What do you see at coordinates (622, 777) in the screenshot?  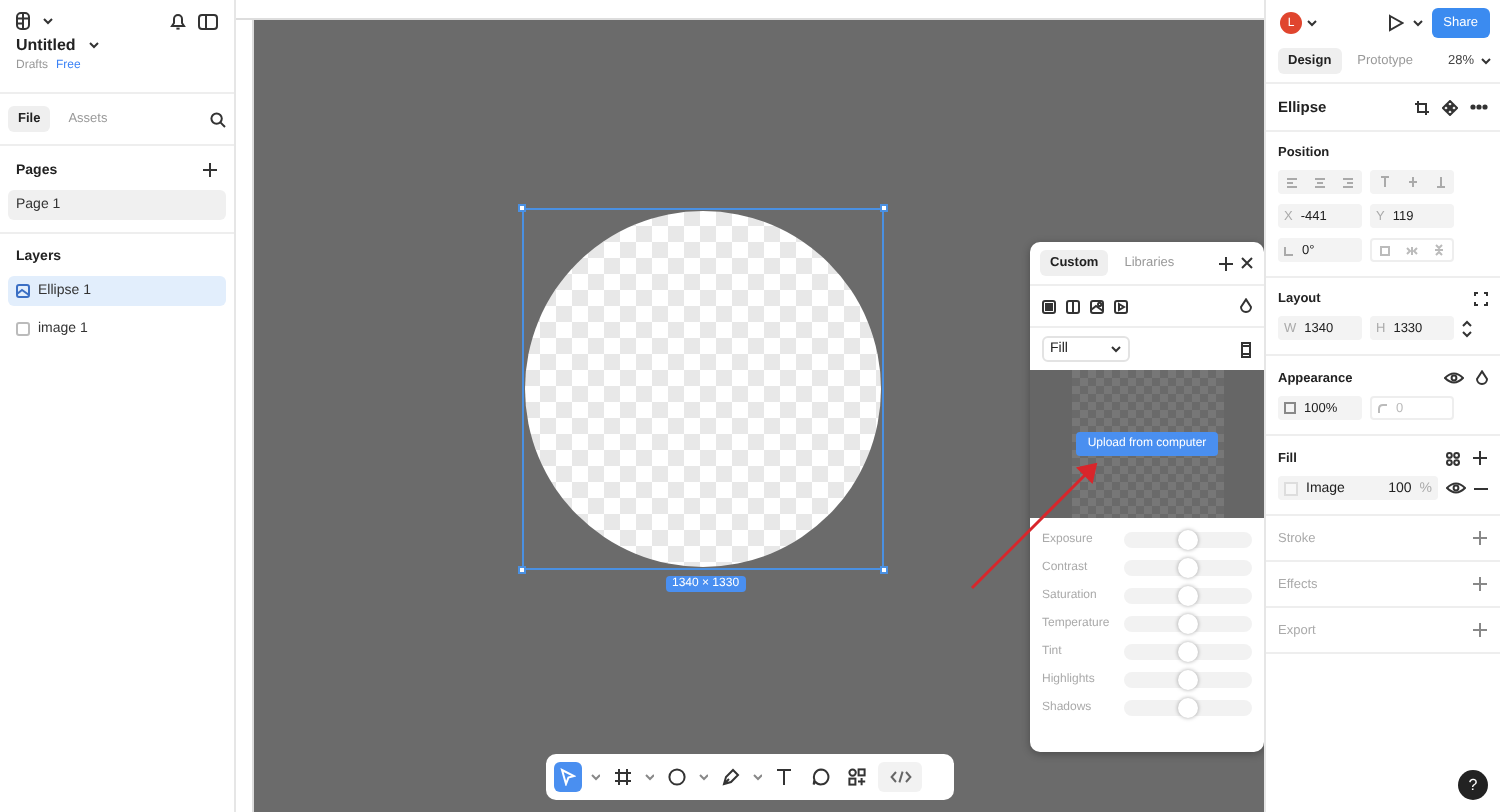 I see `frame-icon` at bounding box center [622, 777].